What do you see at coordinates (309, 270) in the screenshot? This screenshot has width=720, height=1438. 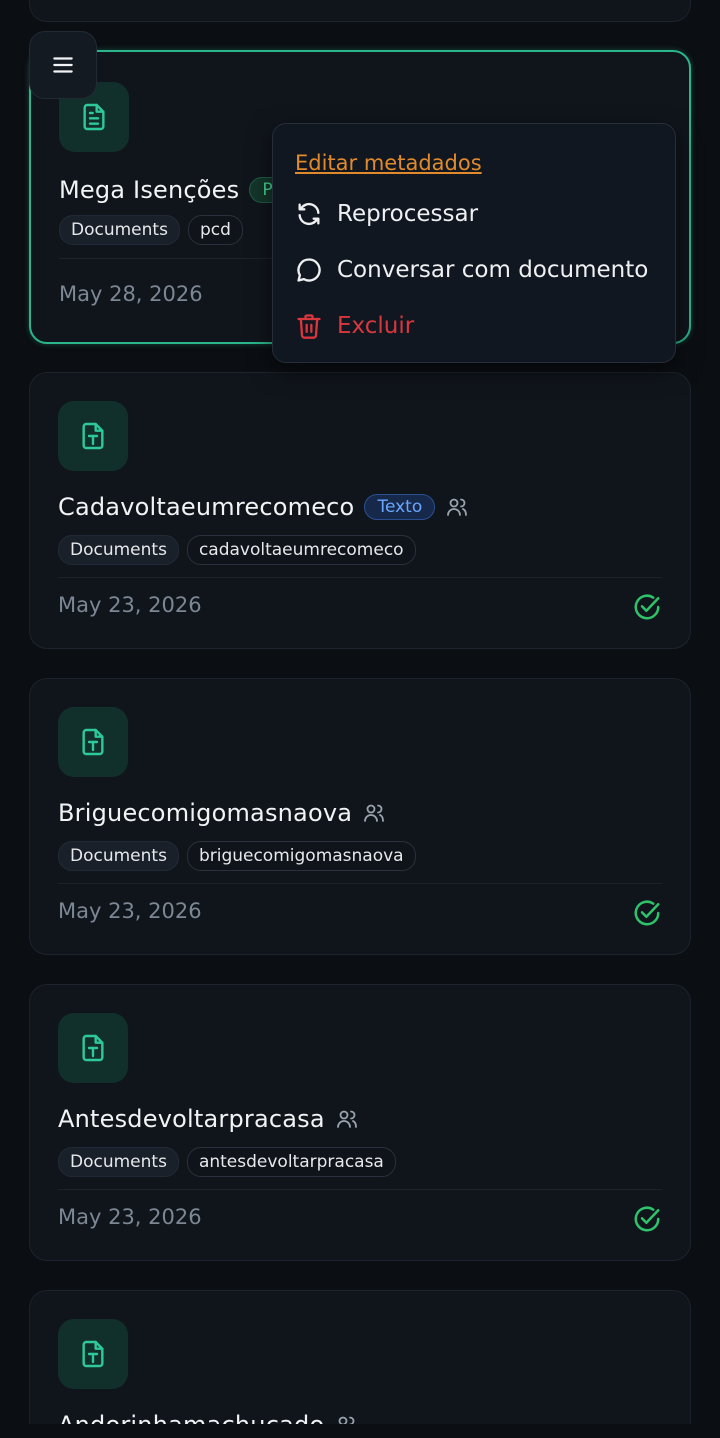 I see `chat-bubble-icon` at bounding box center [309, 270].